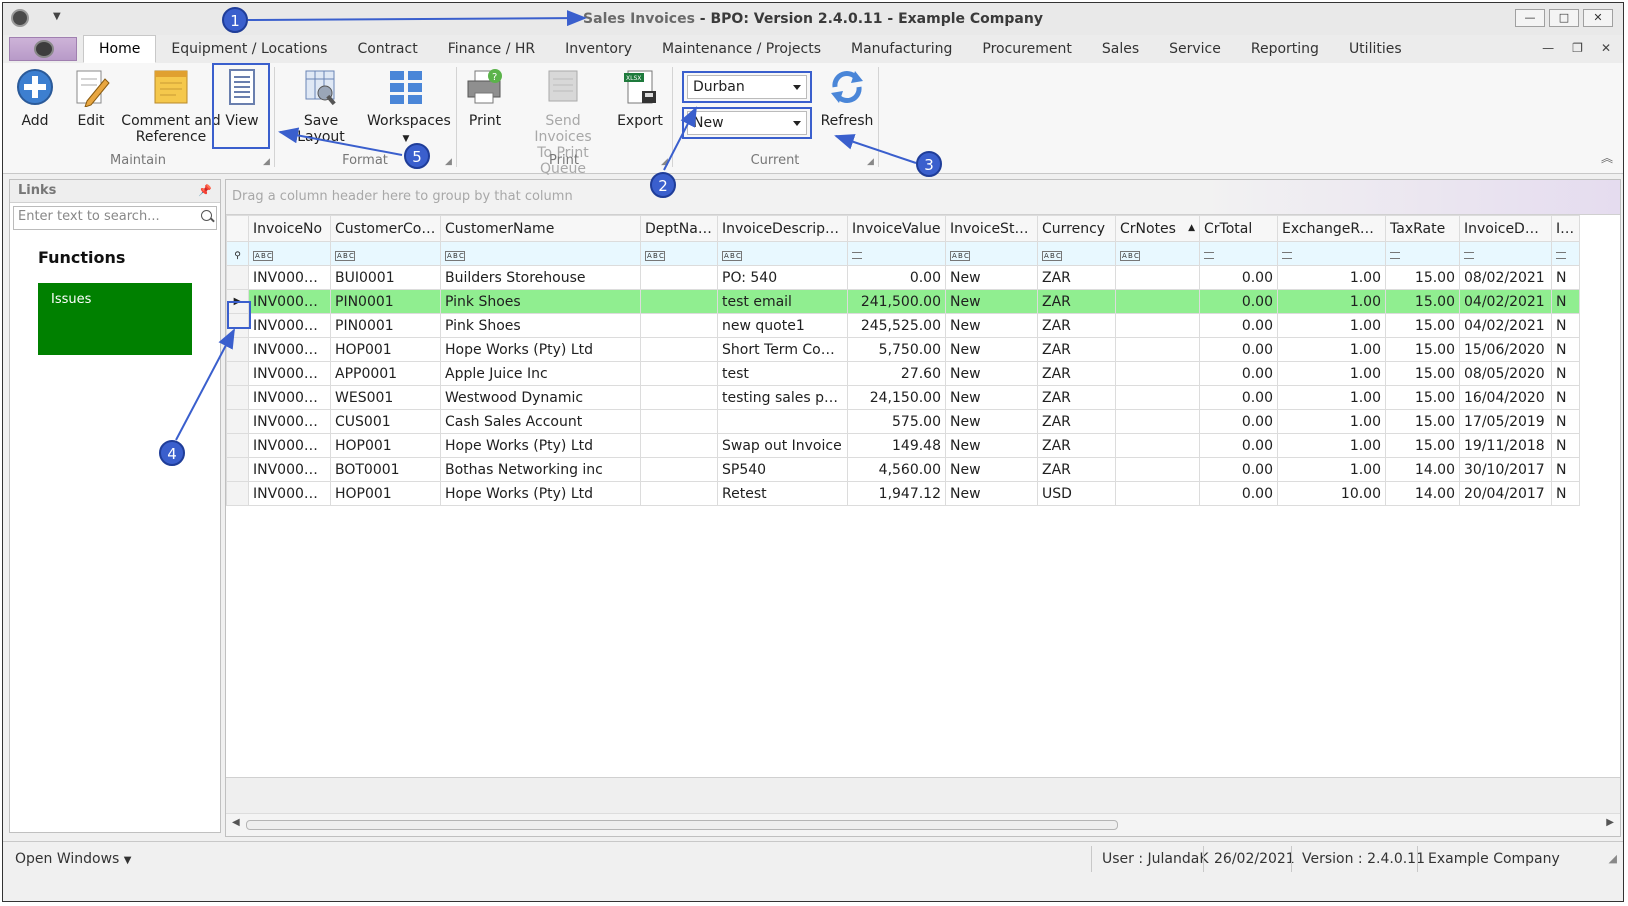 This screenshot has width=1628, height=906. I want to click on table-cell: INV0000542, so click(289, 277).